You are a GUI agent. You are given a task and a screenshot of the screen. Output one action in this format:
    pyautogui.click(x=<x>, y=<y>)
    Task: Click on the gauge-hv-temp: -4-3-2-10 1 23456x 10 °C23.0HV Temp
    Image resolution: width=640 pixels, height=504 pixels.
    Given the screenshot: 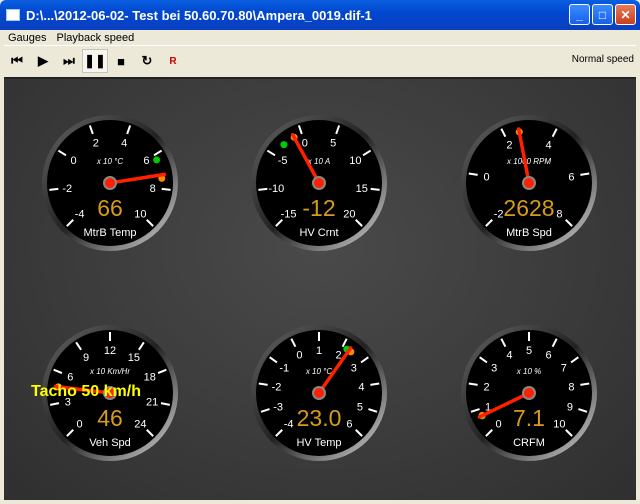 What is the action you would take?
    pyautogui.click(x=319, y=393)
    